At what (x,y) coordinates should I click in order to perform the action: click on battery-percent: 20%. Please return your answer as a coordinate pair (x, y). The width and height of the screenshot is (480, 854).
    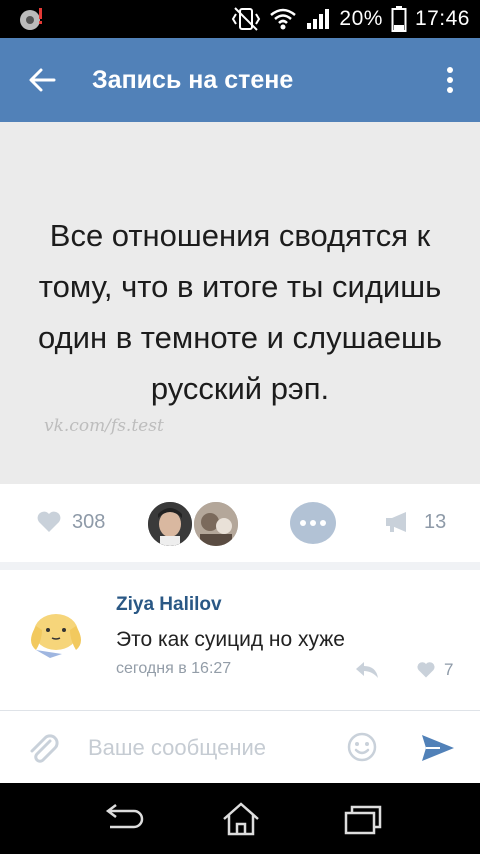
    Looking at the image, I should click on (361, 18).